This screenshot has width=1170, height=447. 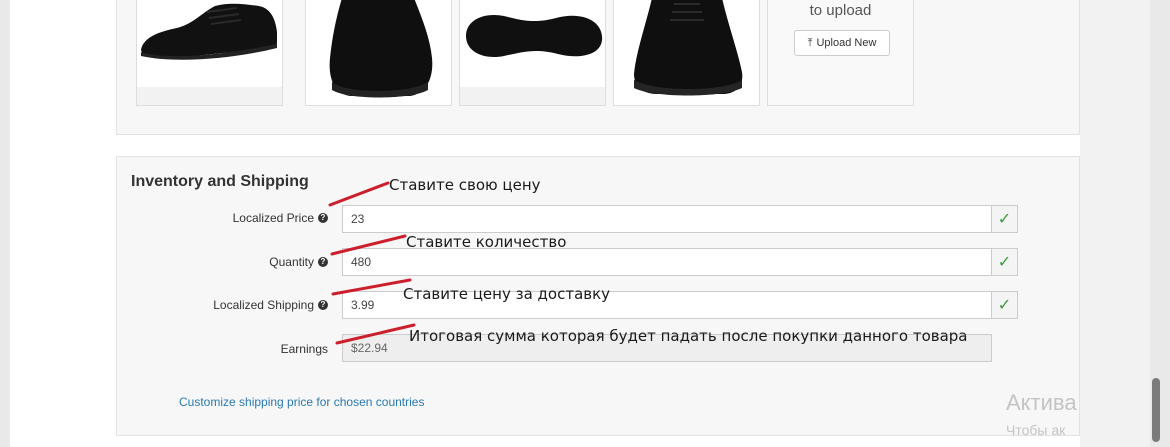 What do you see at coordinates (218, 262) in the screenshot?
I see `quantity-label: Quantity ?` at bounding box center [218, 262].